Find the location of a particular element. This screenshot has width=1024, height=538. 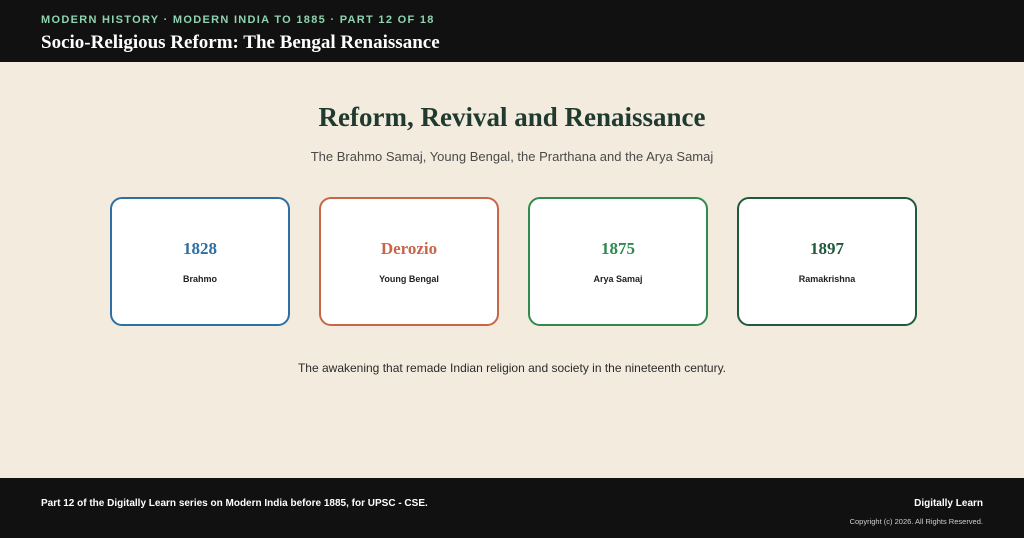

card-label: Ramakrishna is located at coordinates (827, 279).